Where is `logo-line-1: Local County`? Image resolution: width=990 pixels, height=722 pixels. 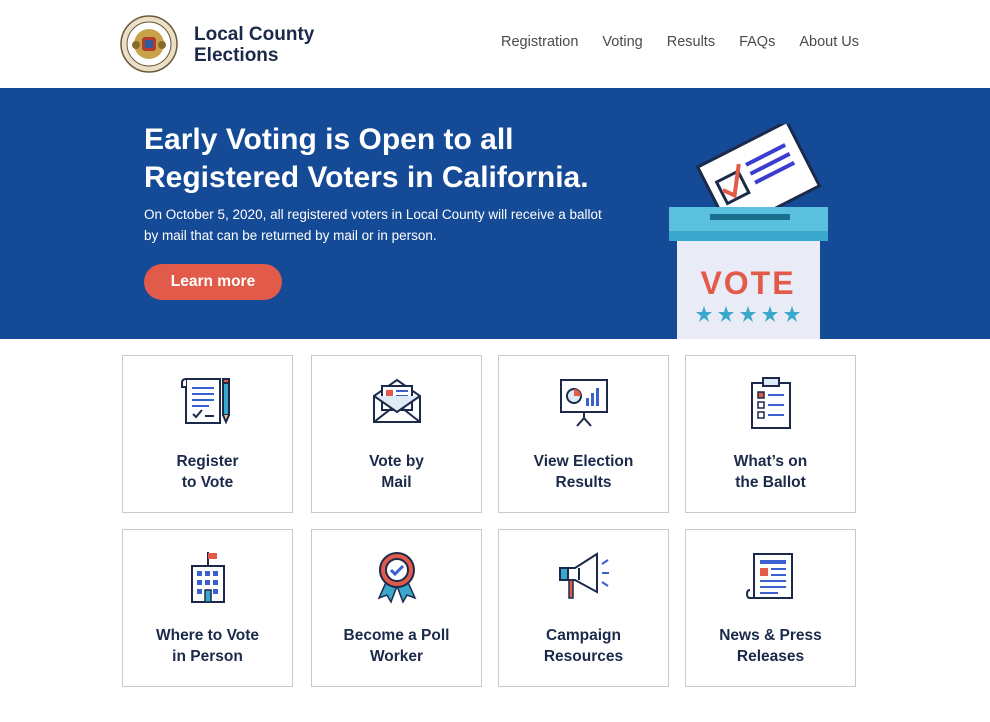
logo-line-1: Local County is located at coordinates (254, 34).